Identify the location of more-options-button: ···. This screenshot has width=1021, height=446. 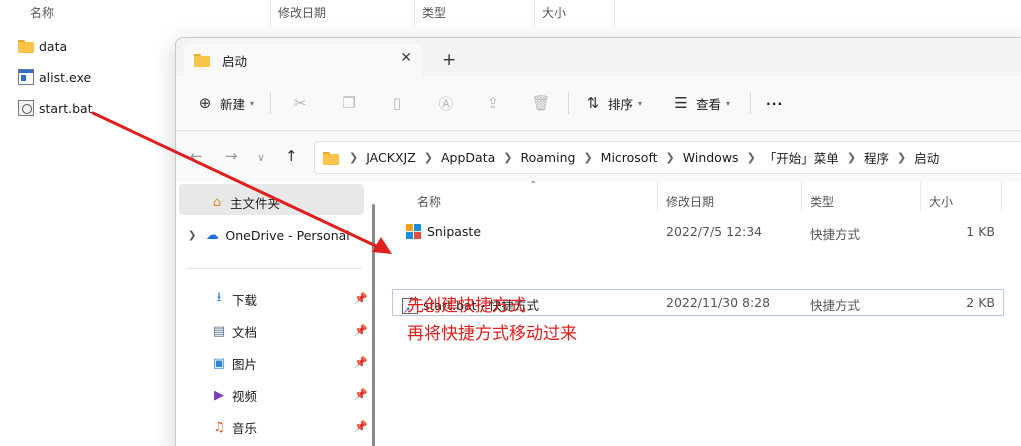
(774, 103).